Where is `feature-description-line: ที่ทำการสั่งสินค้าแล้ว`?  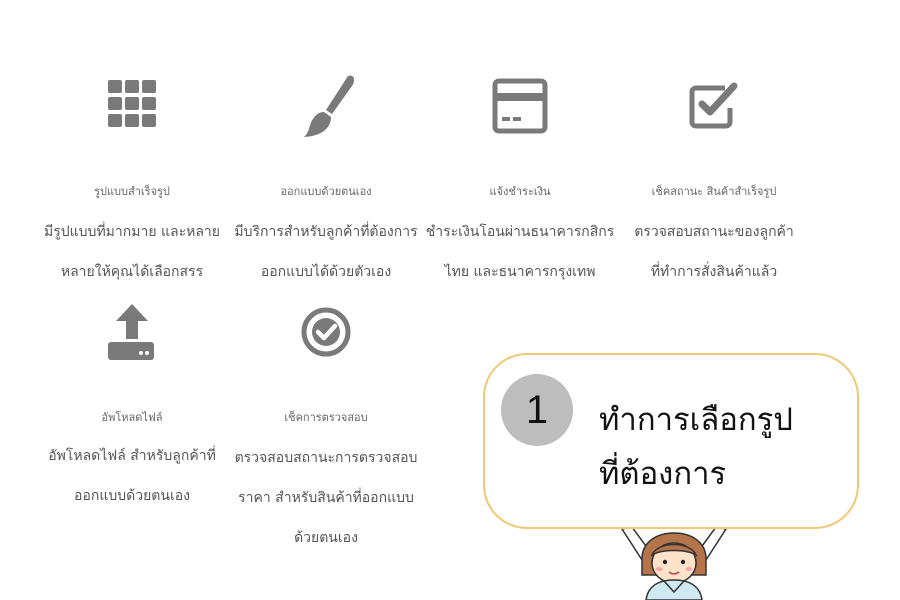
feature-description-line: ที่ทำการสั่งสินค้าแล้ว is located at coordinates (714, 272).